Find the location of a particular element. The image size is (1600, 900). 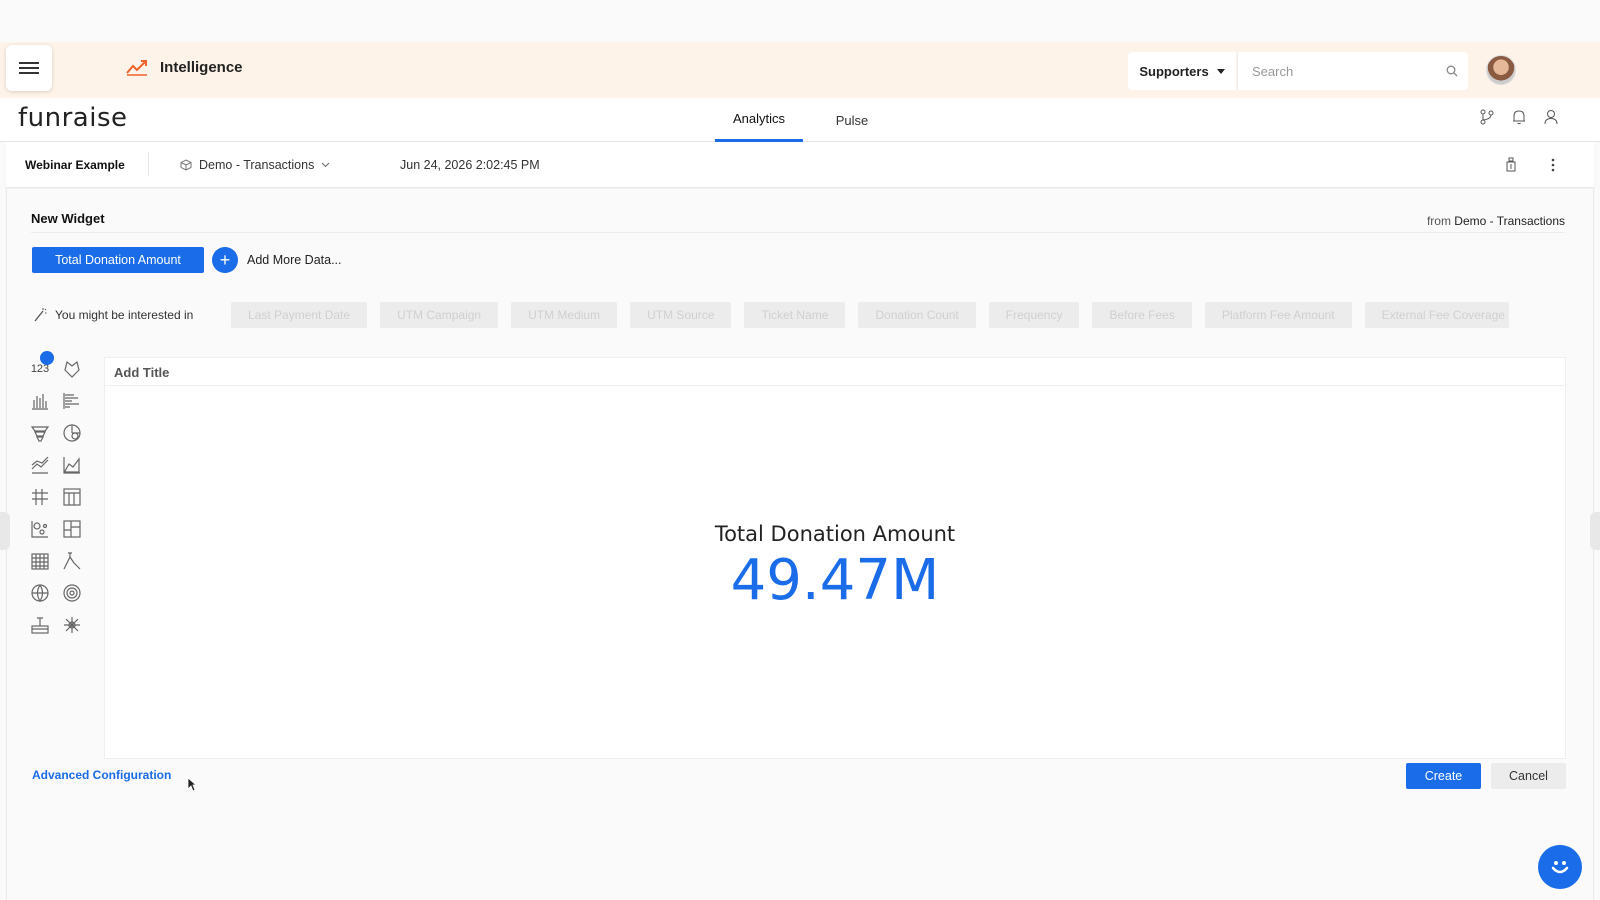

widget-editor-title: New Widget is located at coordinates (68, 218).